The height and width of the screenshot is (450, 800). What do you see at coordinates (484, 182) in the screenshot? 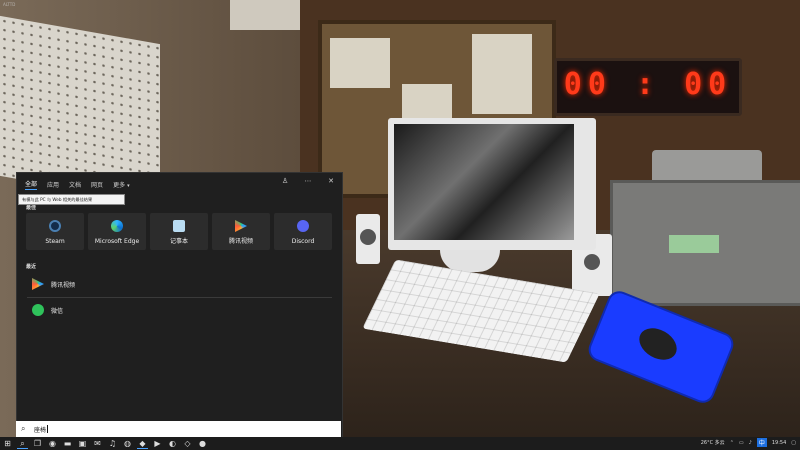
I see `monitor-screen` at bounding box center [484, 182].